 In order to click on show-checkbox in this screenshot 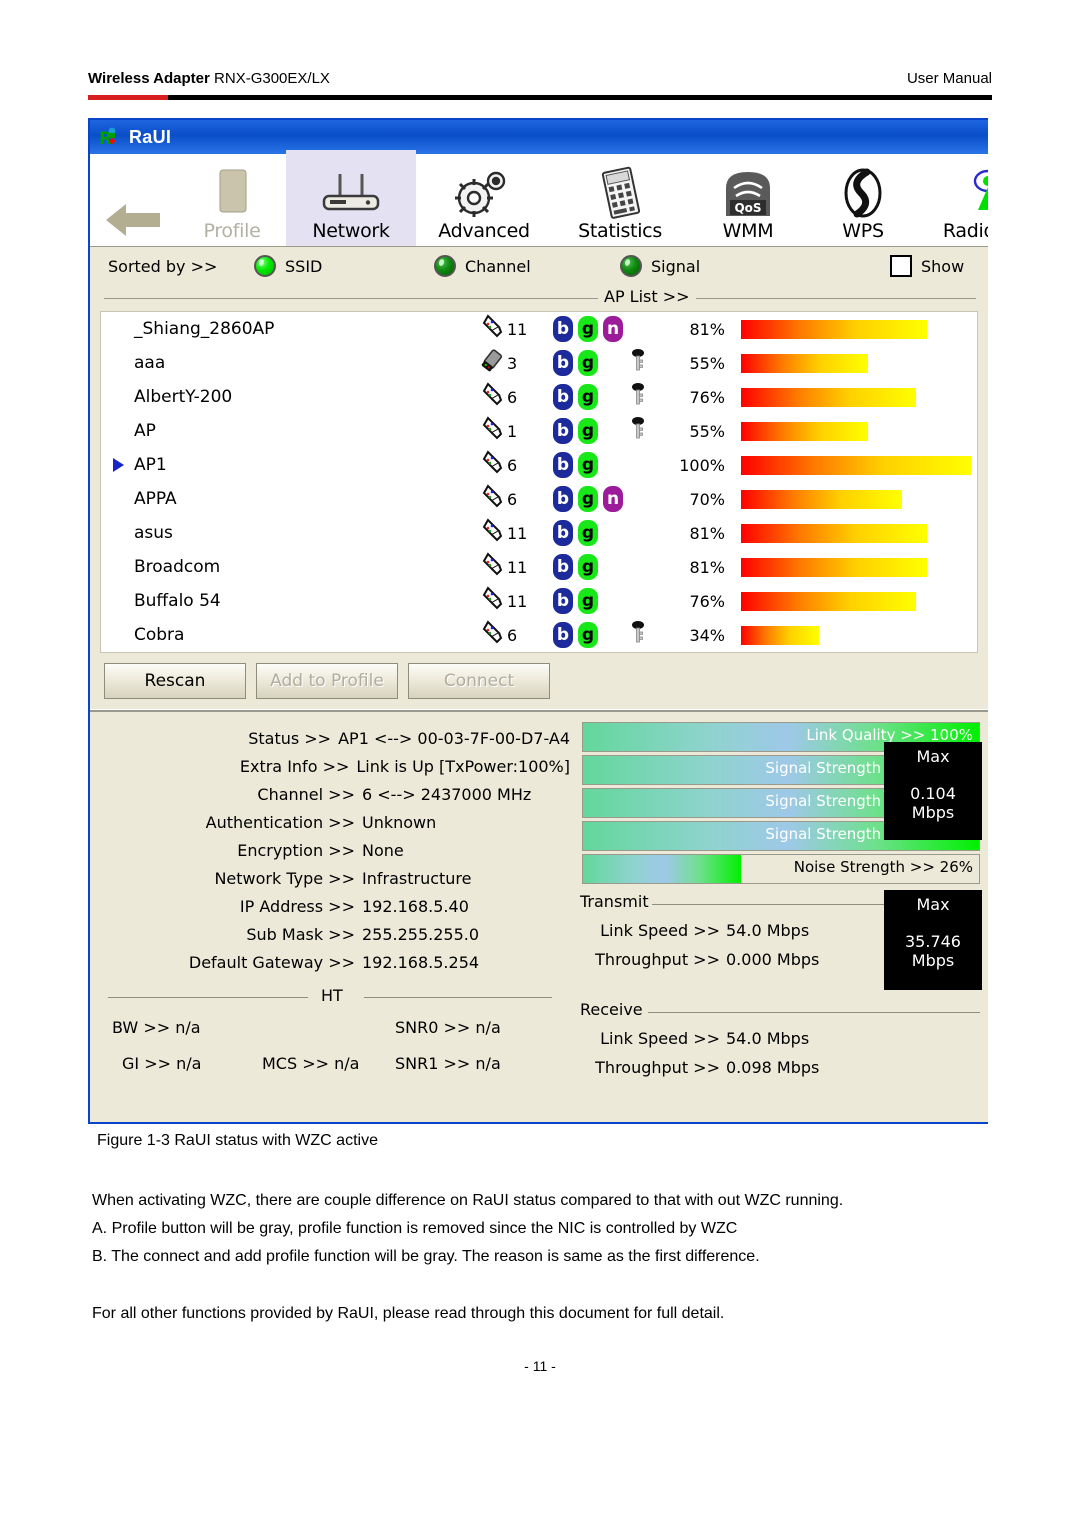, I will do `click(901, 266)`.